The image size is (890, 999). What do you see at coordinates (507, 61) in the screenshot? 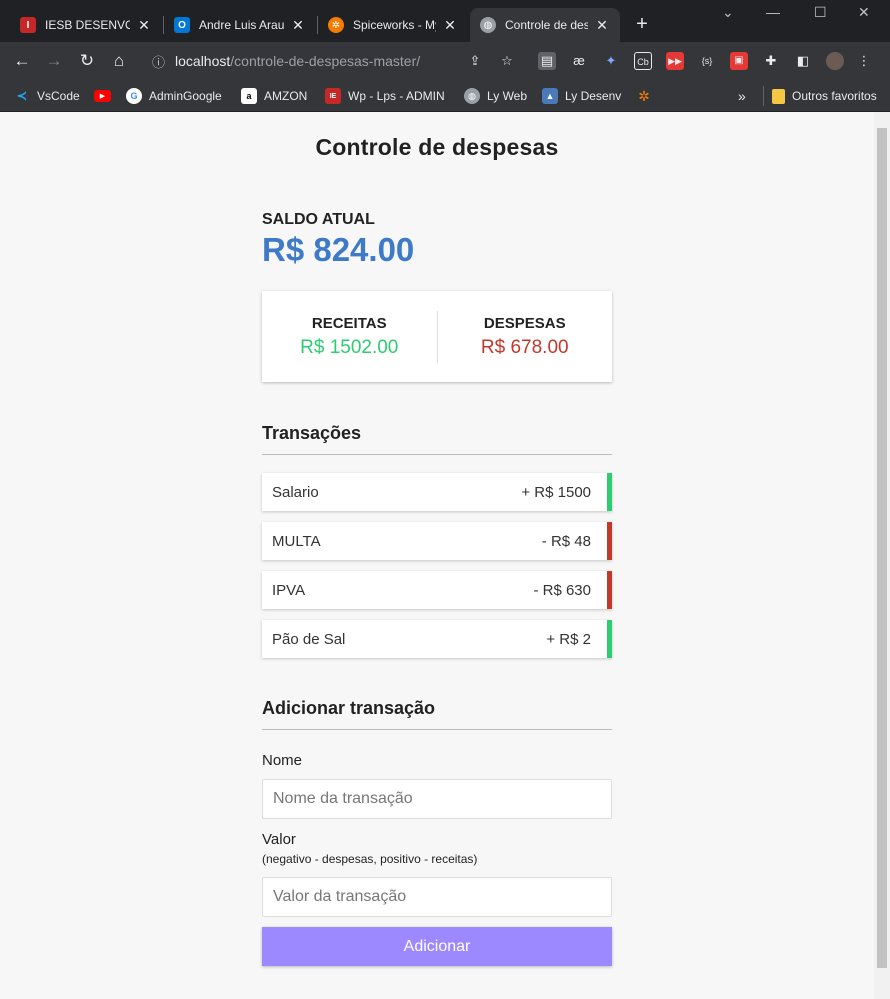
I see `bookmark-star-icon: ☆` at bounding box center [507, 61].